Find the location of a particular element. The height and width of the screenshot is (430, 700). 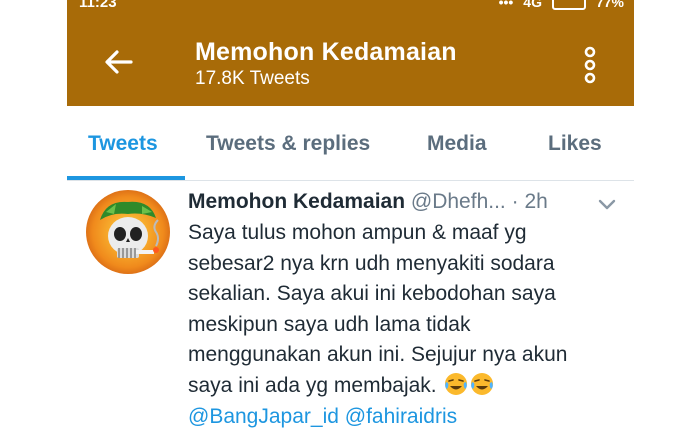

profile-tabs: Tweets Tweets & replies Media Likes is located at coordinates (350, 143).